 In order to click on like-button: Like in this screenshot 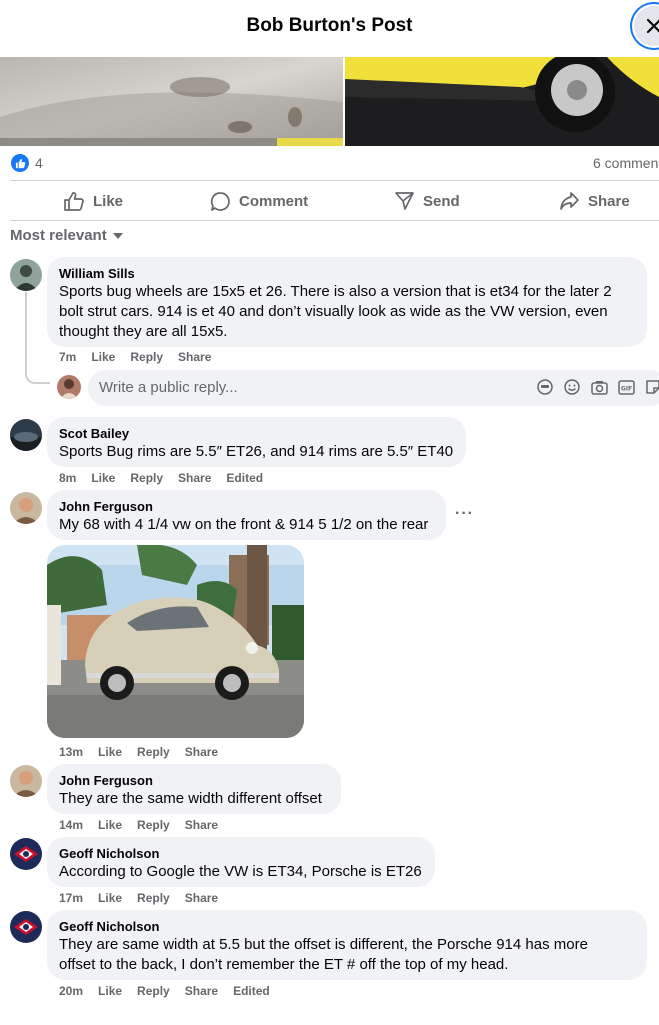, I will do `click(93, 201)`.